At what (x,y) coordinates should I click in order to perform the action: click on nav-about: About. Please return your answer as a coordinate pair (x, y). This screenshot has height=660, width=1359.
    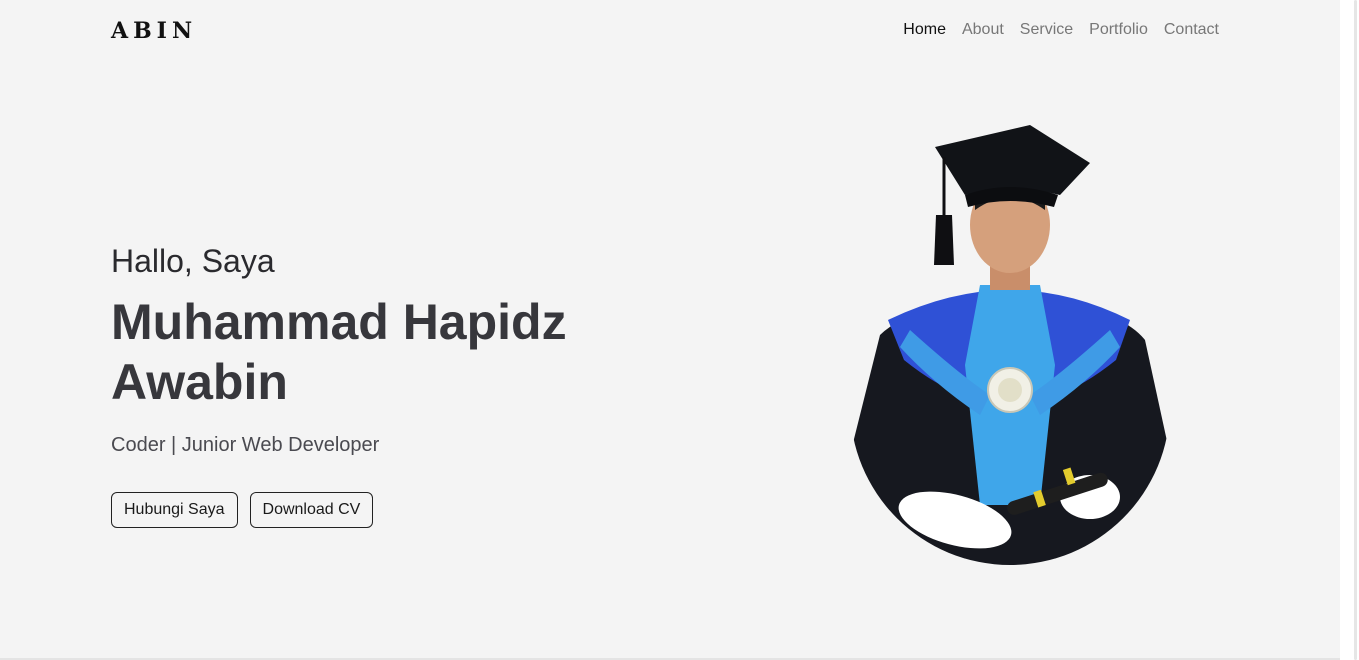
    Looking at the image, I should click on (983, 30).